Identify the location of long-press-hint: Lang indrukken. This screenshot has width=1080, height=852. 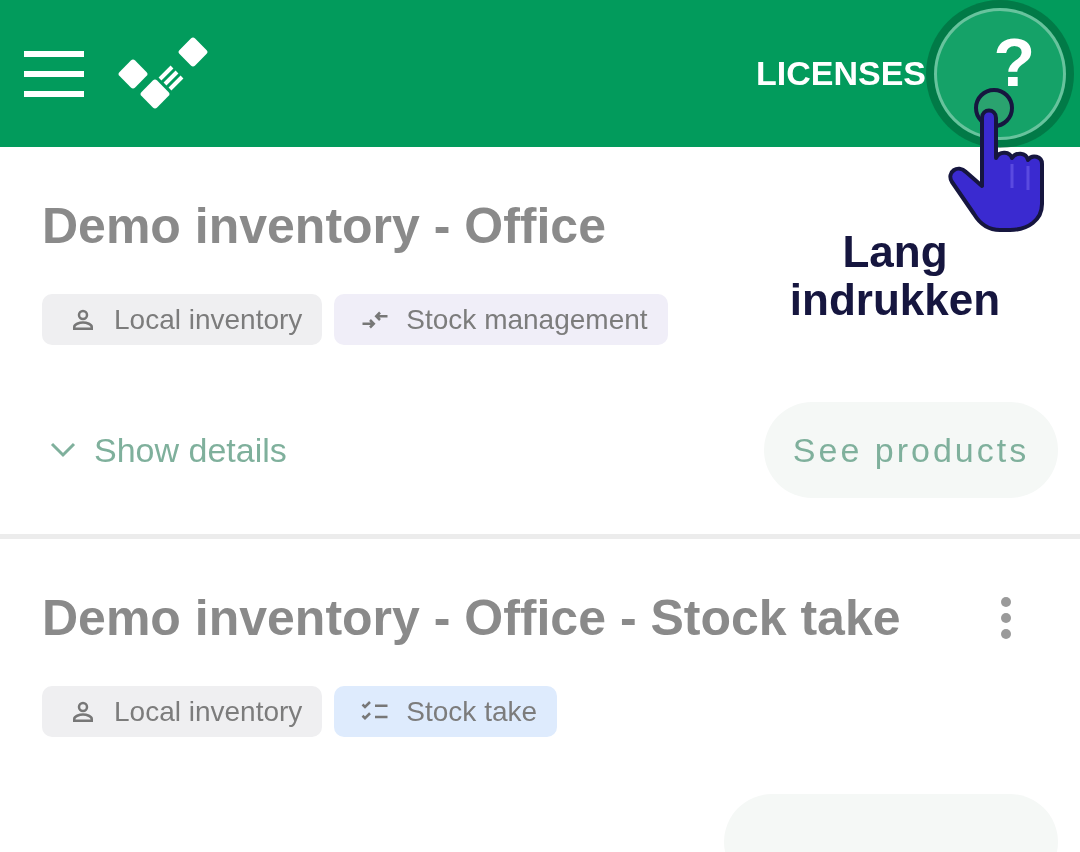
(895, 276).